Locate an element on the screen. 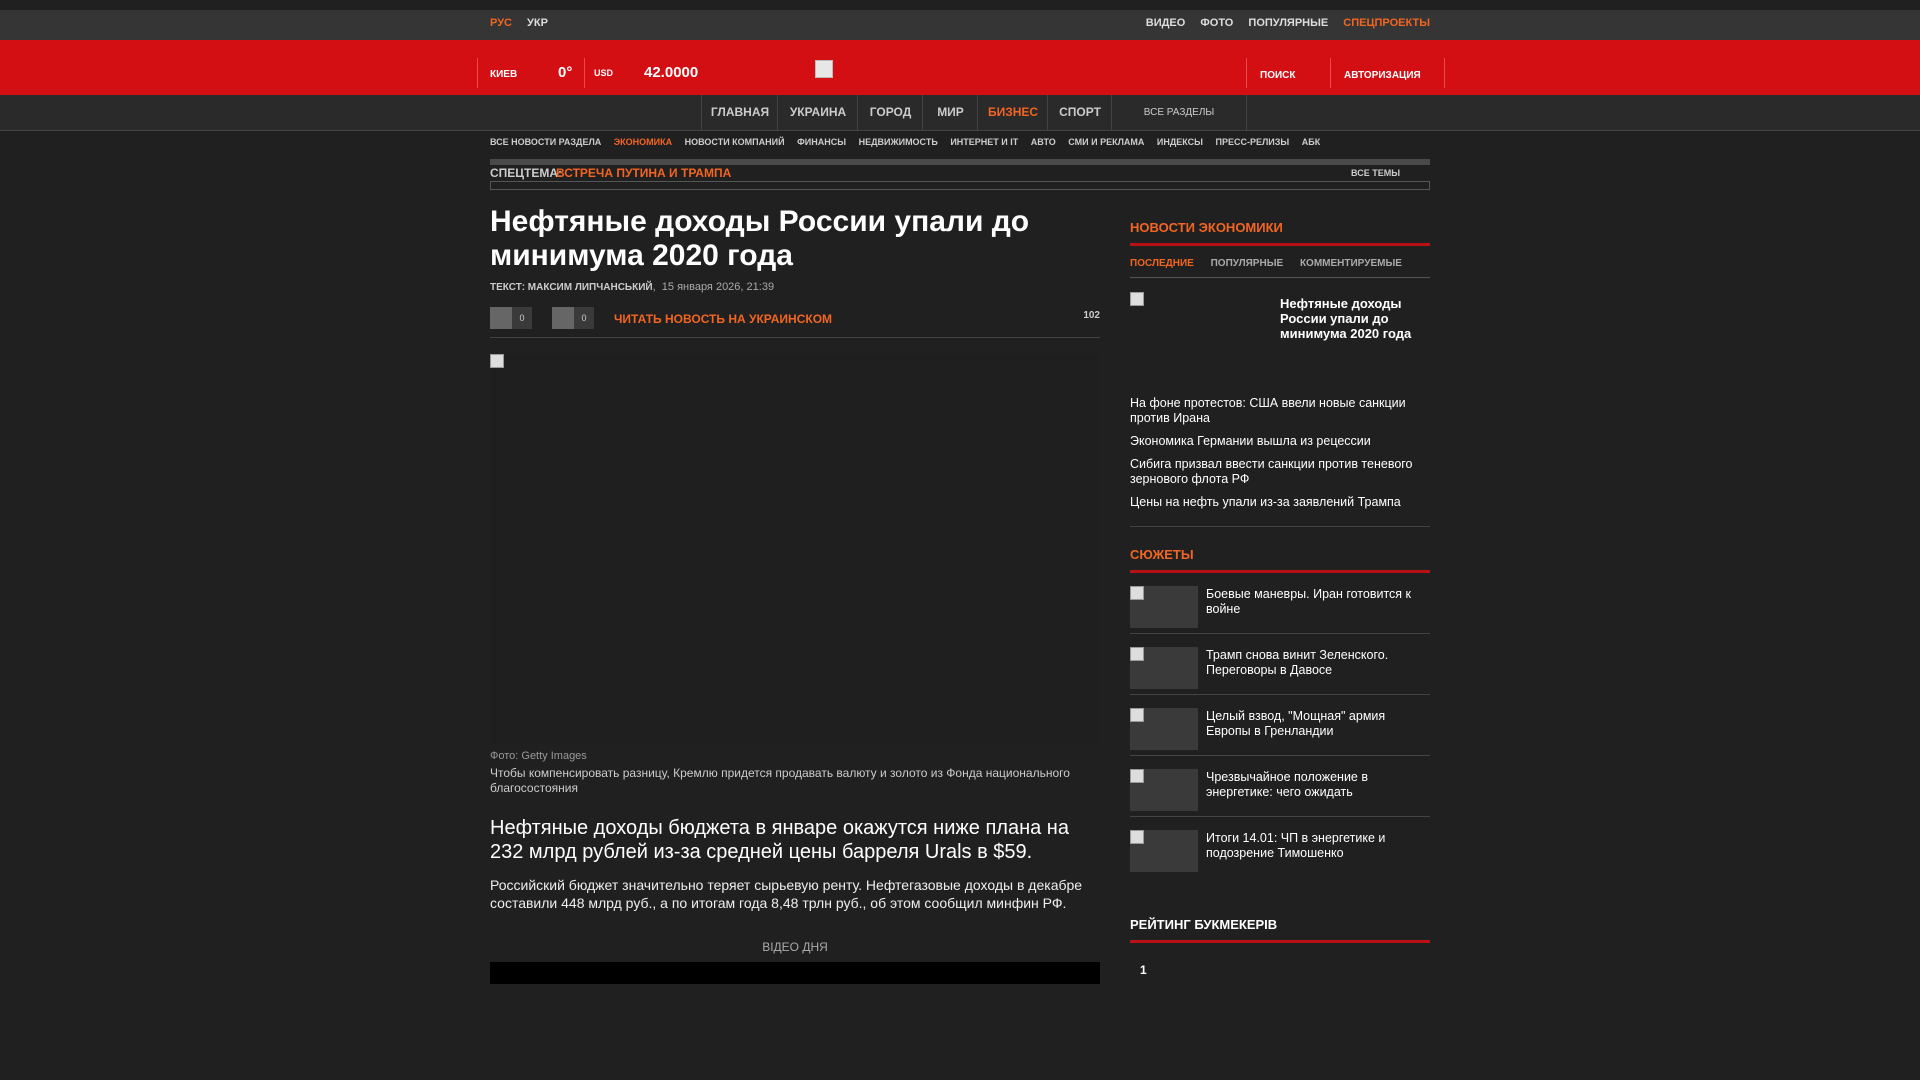  special-topic-link: ВСТРЕЧА ПУТИНА И ТРАМПА is located at coordinates (643, 173).